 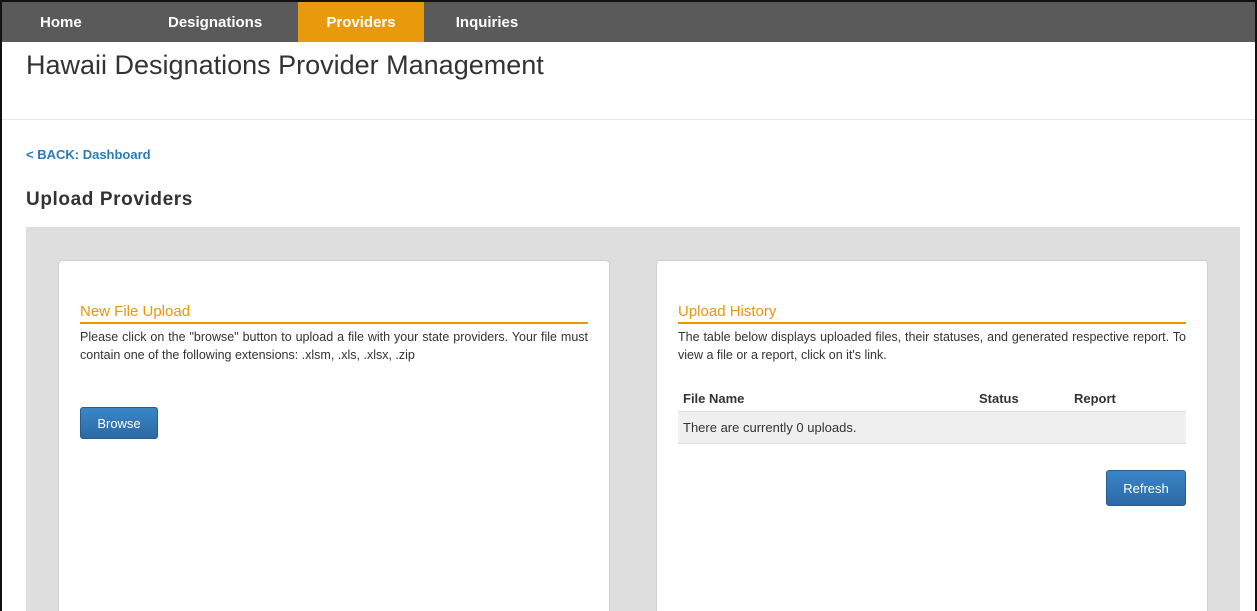 I want to click on browse-button: Browse, so click(x=119, y=423).